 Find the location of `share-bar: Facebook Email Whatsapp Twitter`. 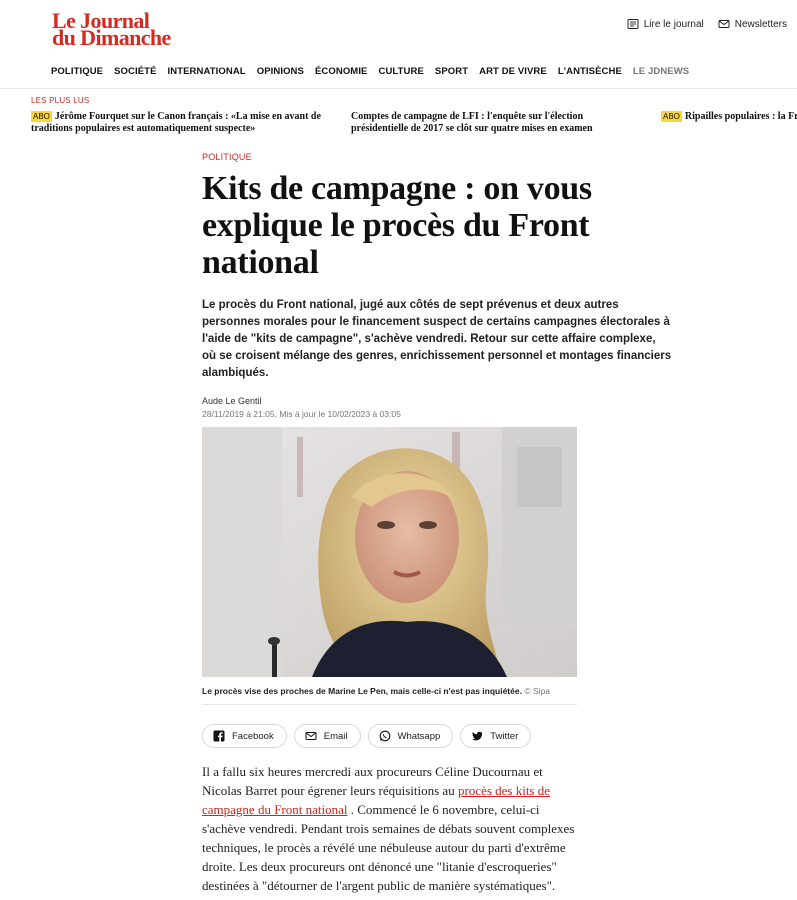

share-bar: Facebook Email Whatsapp Twitter is located at coordinates (367, 736).